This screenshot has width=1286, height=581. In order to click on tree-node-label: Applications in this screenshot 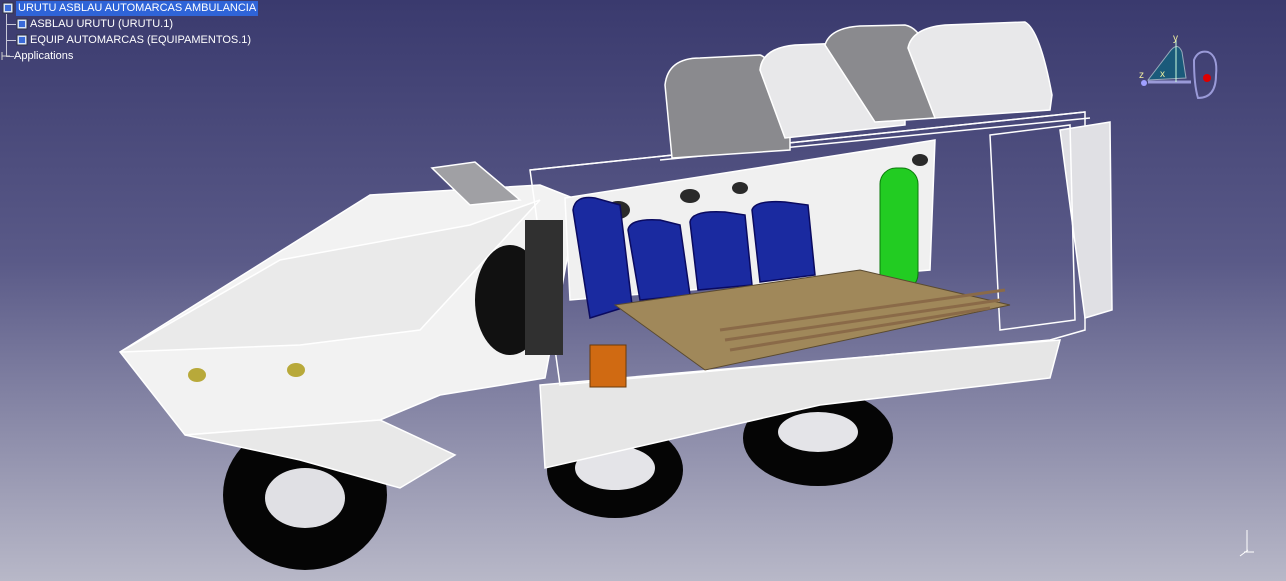, I will do `click(44, 56)`.